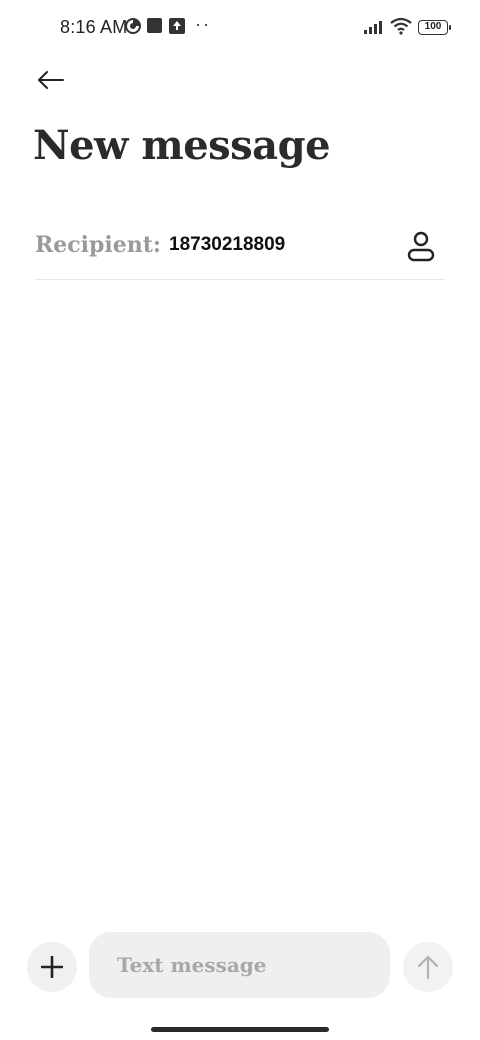  I want to click on status-time: 8:16 AM, so click(94, 27).